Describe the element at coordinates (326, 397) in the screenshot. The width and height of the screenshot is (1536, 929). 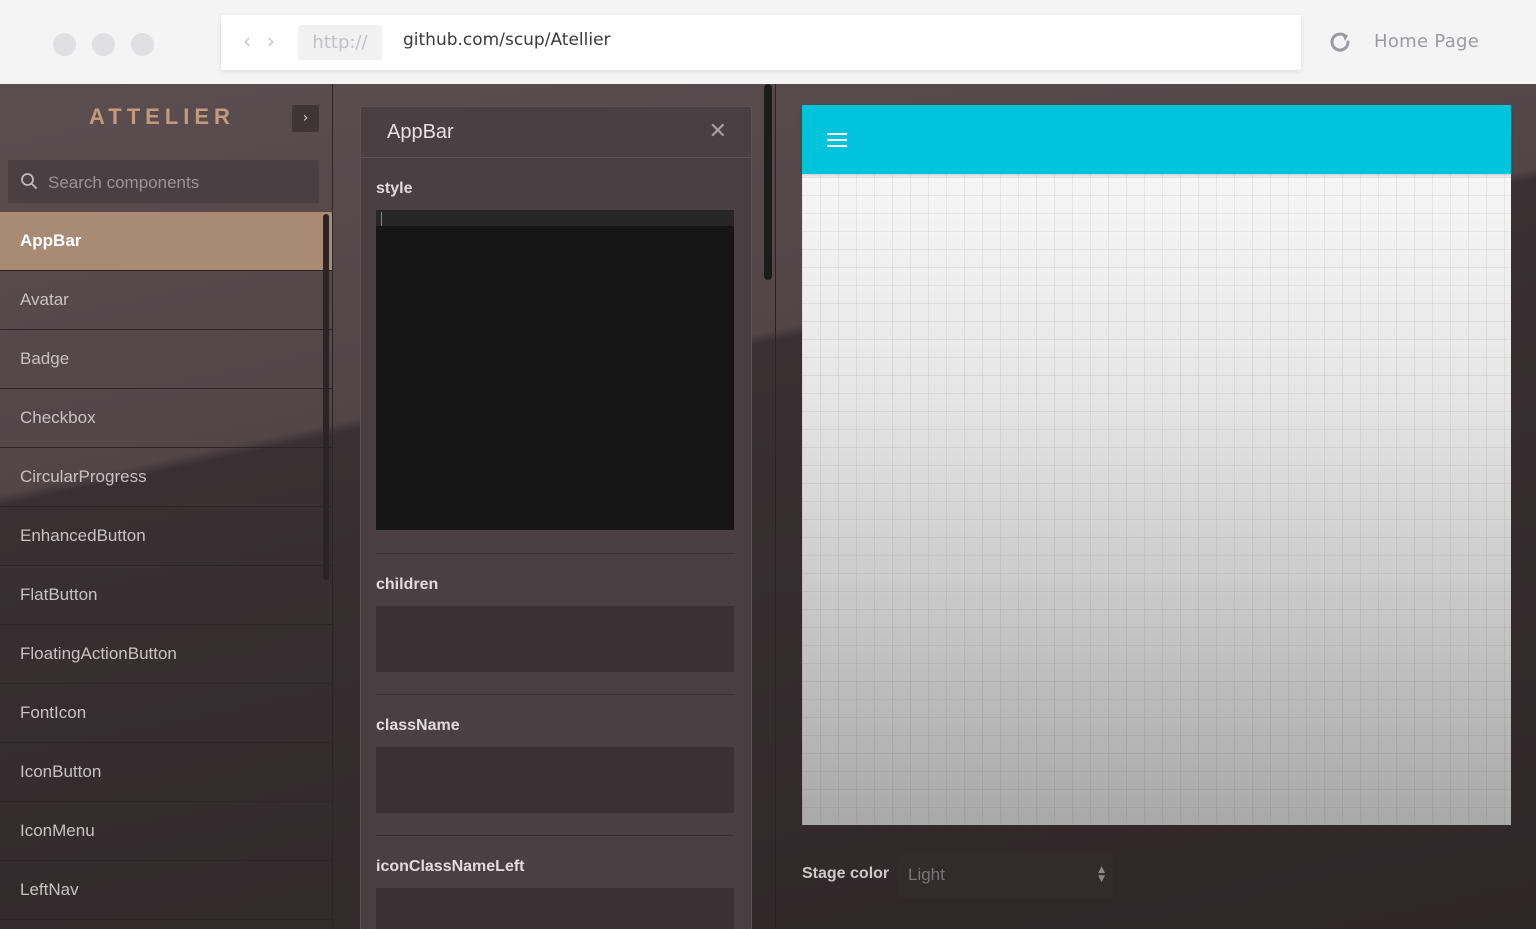
I see `sidebar-scrollbar` at that location.